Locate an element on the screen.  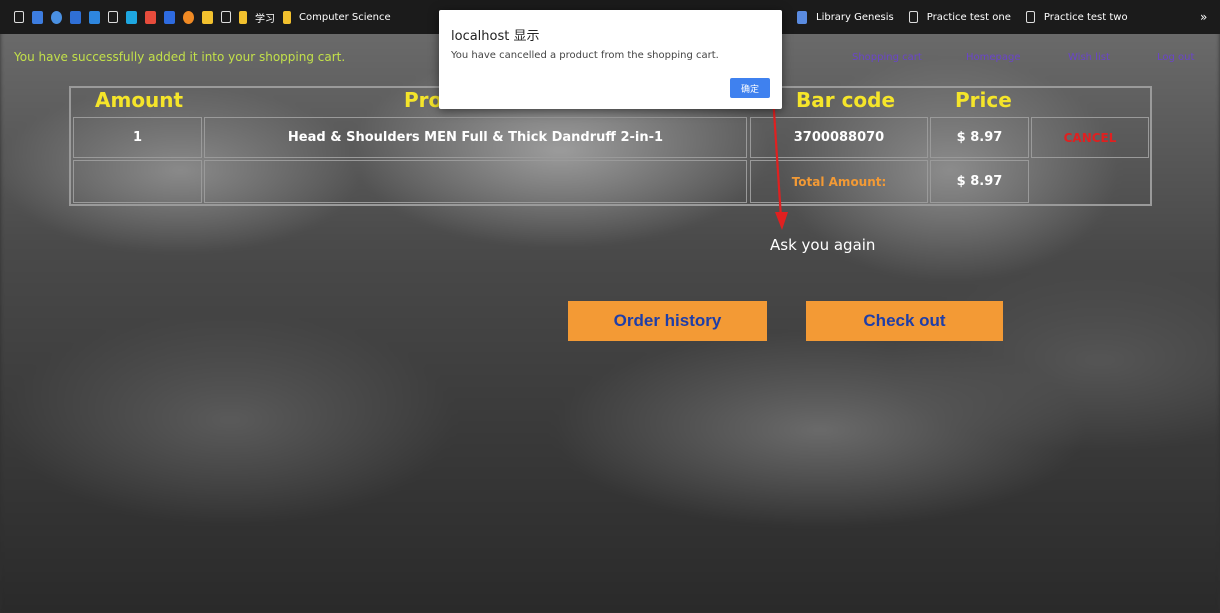
bookmark-practice-test-two: Practice test two is located at coordinates (1086, 17).